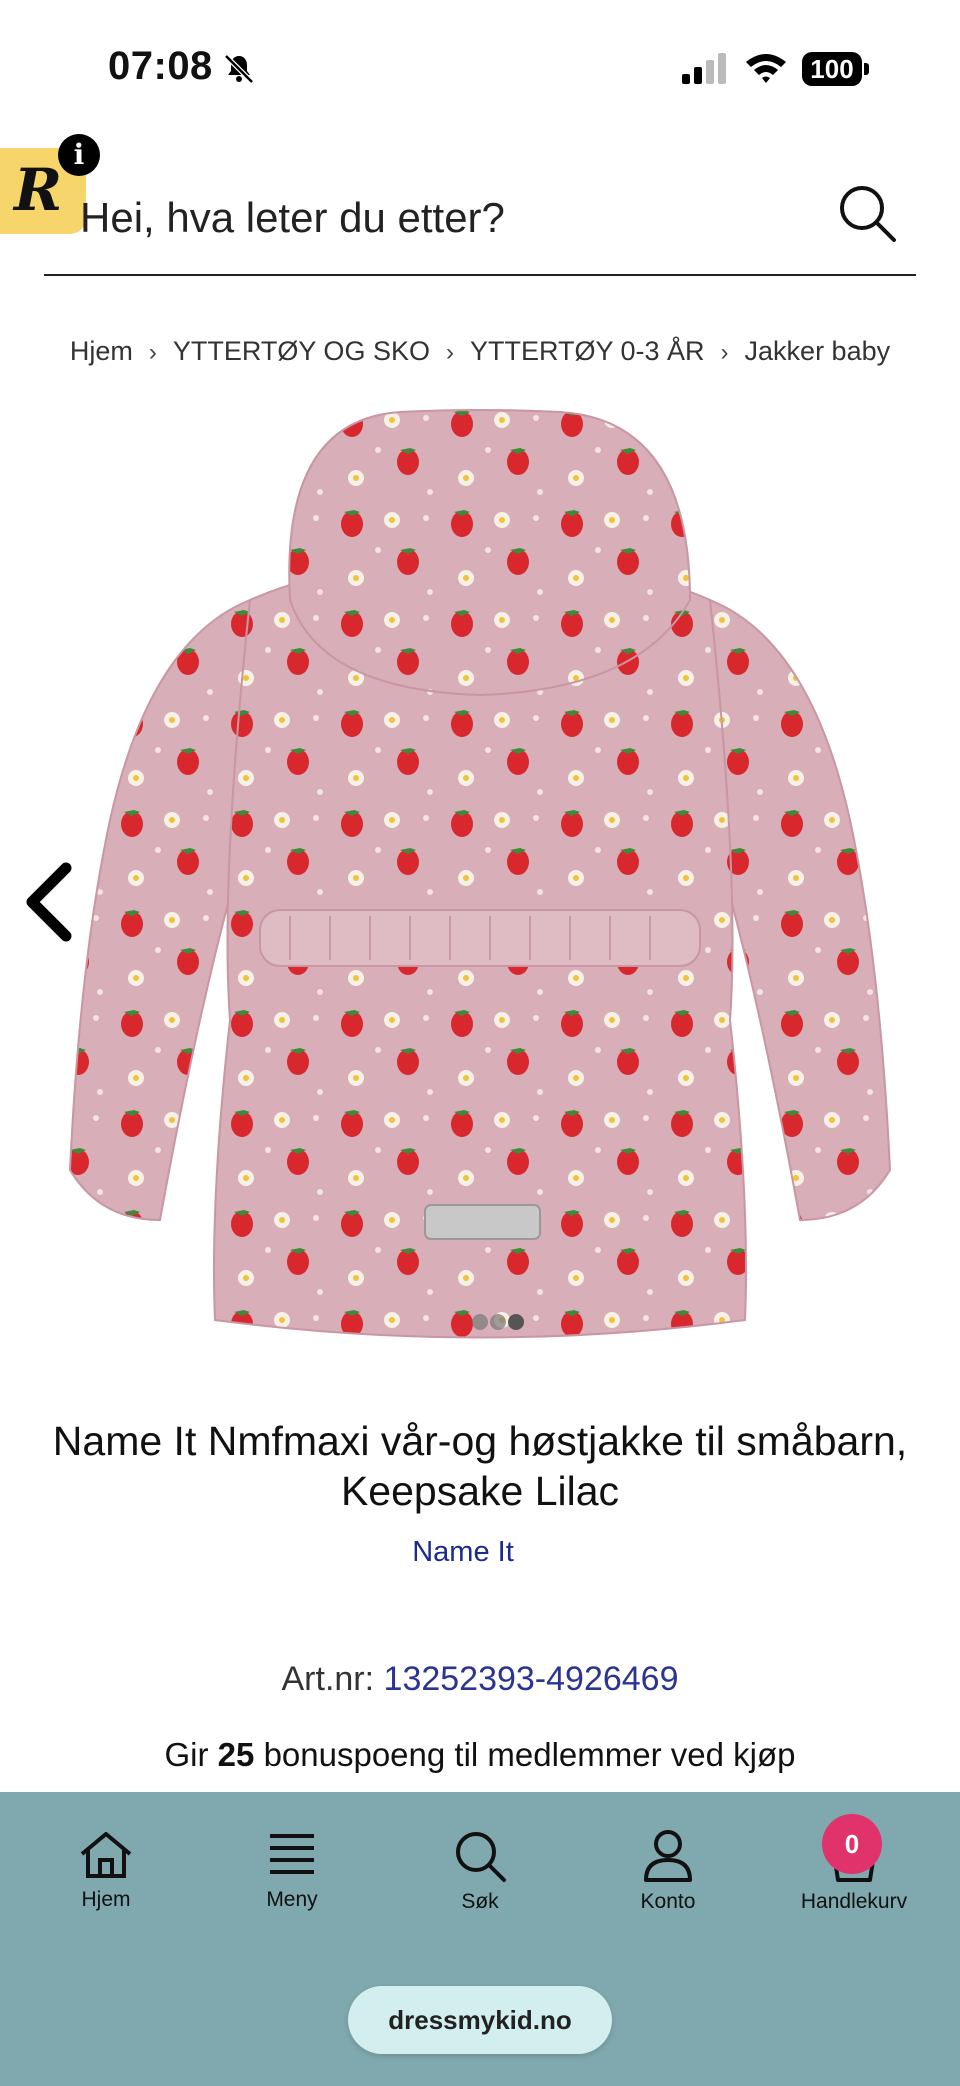 The width and height of the screenshot is (960, 2086). Describe the element at coordinates (301, 351) in the screenshot. I see `breadcrumb-outerwear: YTTERTØY OG SKO` at that location.